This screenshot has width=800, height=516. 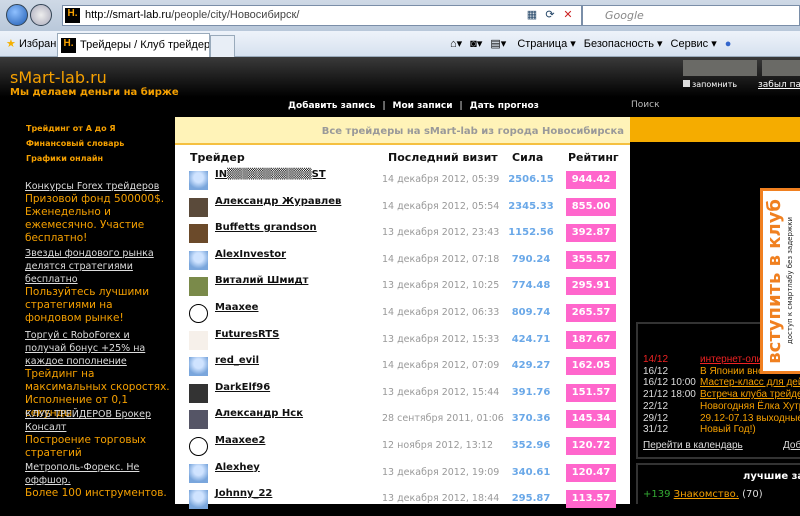 I want to click on calendar-event: 22/12 Новогодняя Ёлка Хутр, so click(x=721, y=406).